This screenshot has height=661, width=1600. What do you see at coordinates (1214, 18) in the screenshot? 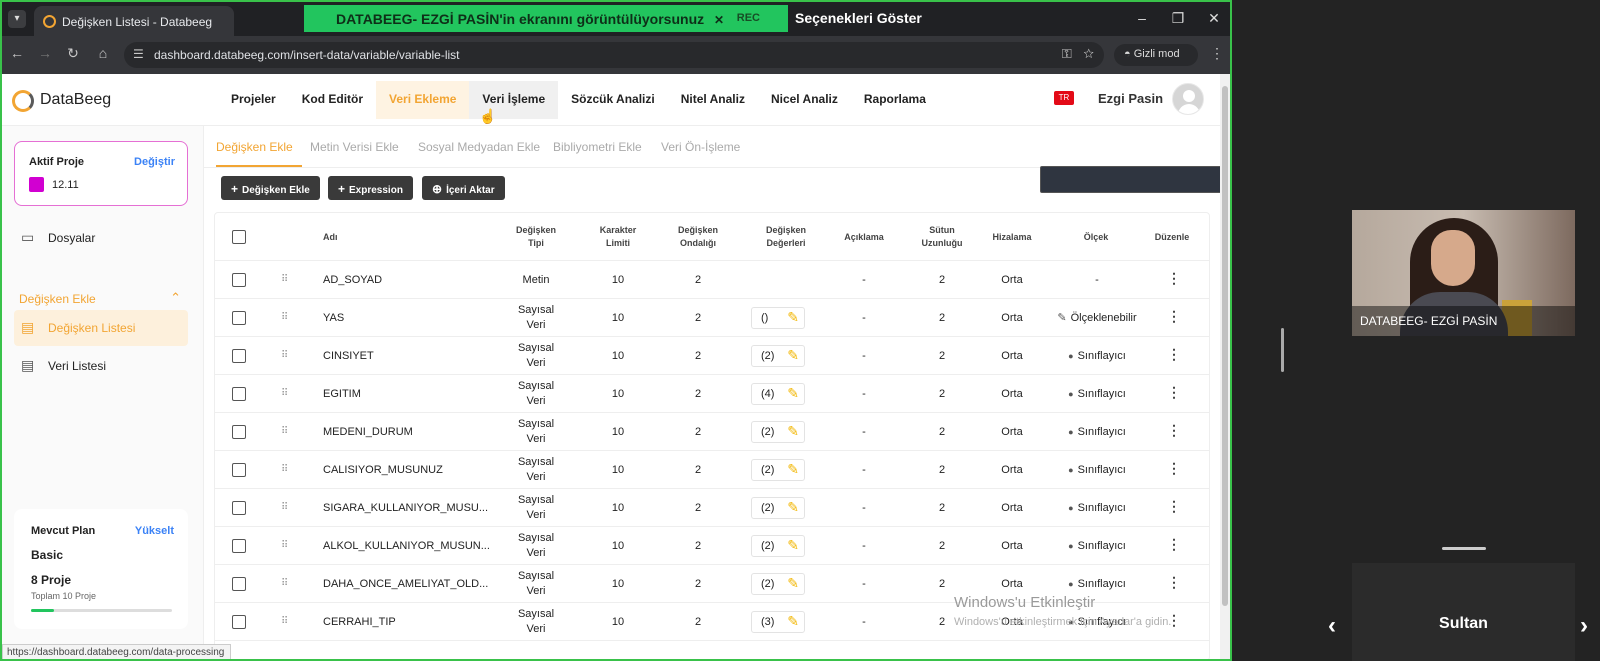
I see `close-icon: ✕` at bounding box center [1214, 18].